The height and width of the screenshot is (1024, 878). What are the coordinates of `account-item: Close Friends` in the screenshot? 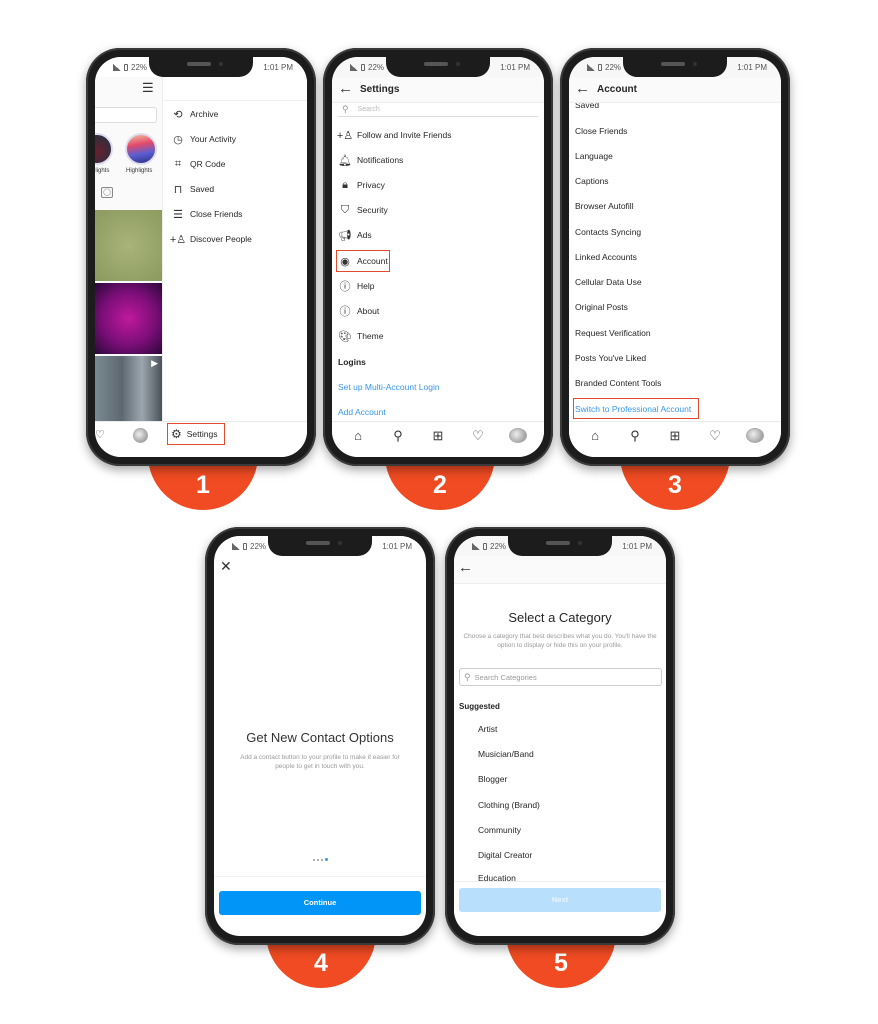 It's located at (678, 131).